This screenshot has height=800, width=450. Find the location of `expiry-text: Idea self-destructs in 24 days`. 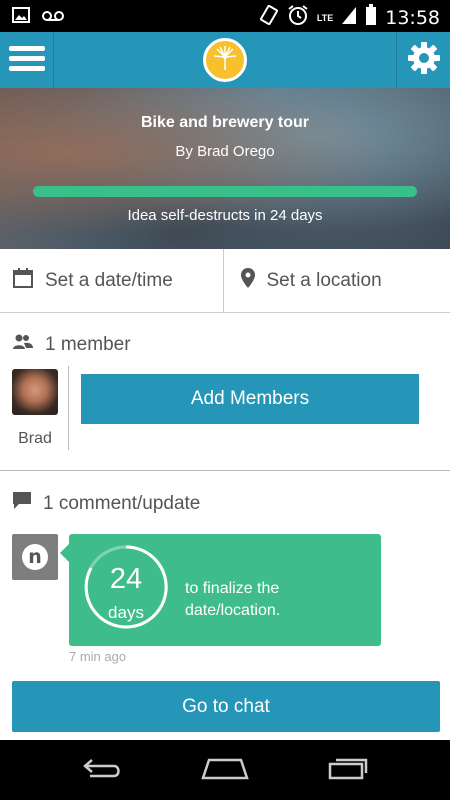

expiry-text: Idea self-destructs in 24 days is located at coordinates (225, 215).